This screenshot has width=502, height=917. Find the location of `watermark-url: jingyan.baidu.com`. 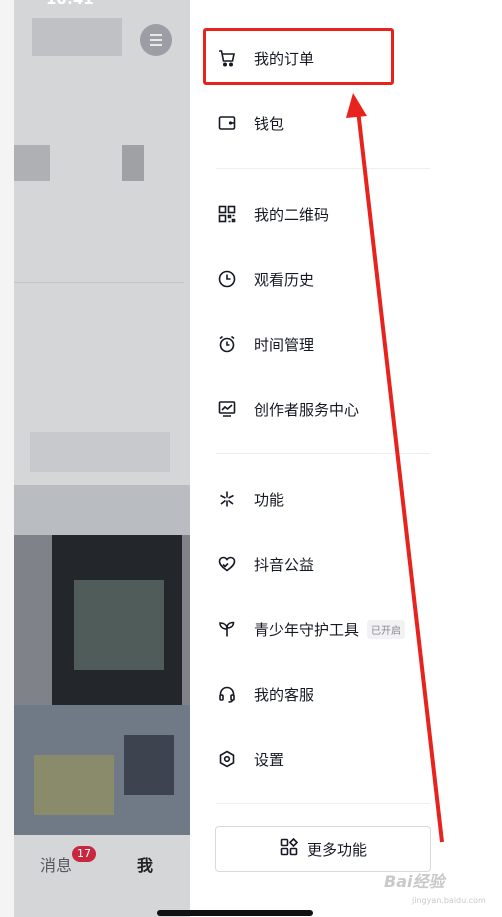

watermark-url: jingyan.baidu.com is located at coordinates (449, 900).